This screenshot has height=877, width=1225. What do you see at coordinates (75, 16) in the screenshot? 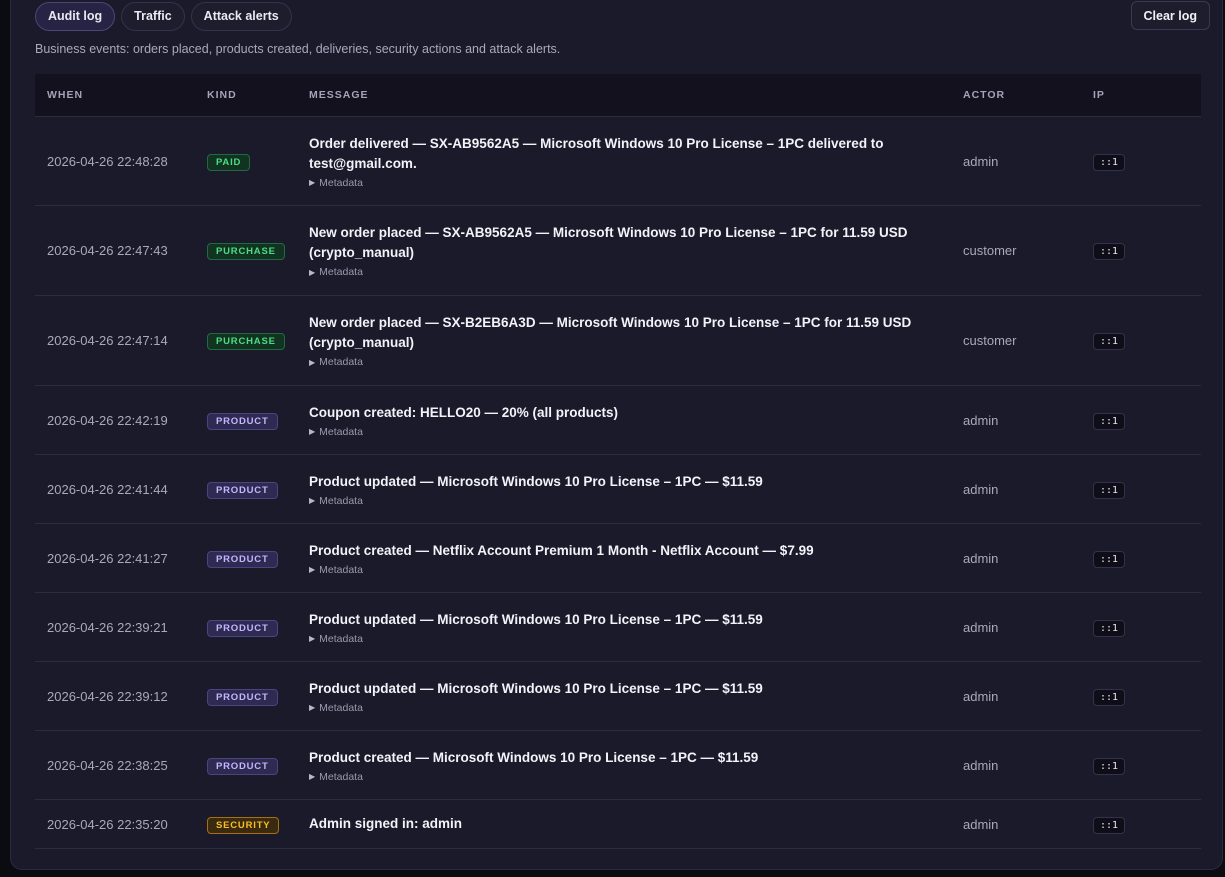
I see `tab-audit-log: Audit log` at bounding box center [75, 16].